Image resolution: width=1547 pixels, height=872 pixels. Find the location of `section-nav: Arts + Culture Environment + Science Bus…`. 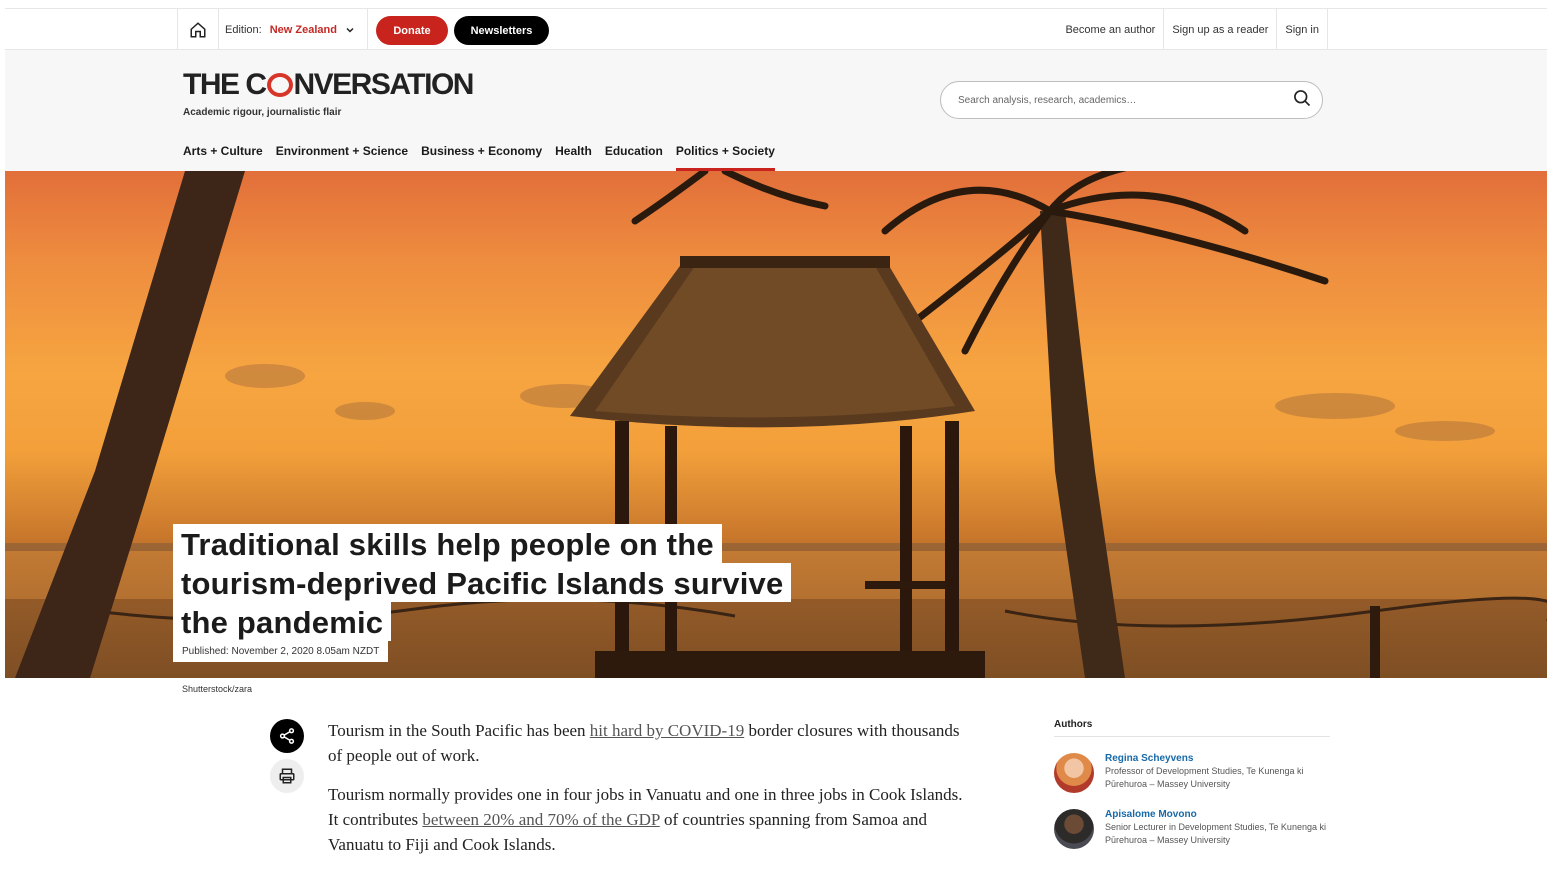

section-nav: Arts + Culture Environment + Science Bus… is located at coordinates (485, 154).